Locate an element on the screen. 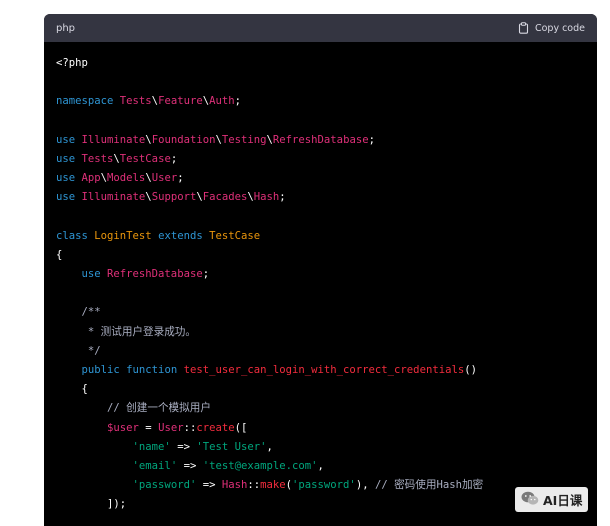 The width and height of the screenshot is (610, 526). code-token: App is located at coordinates (91, 178).